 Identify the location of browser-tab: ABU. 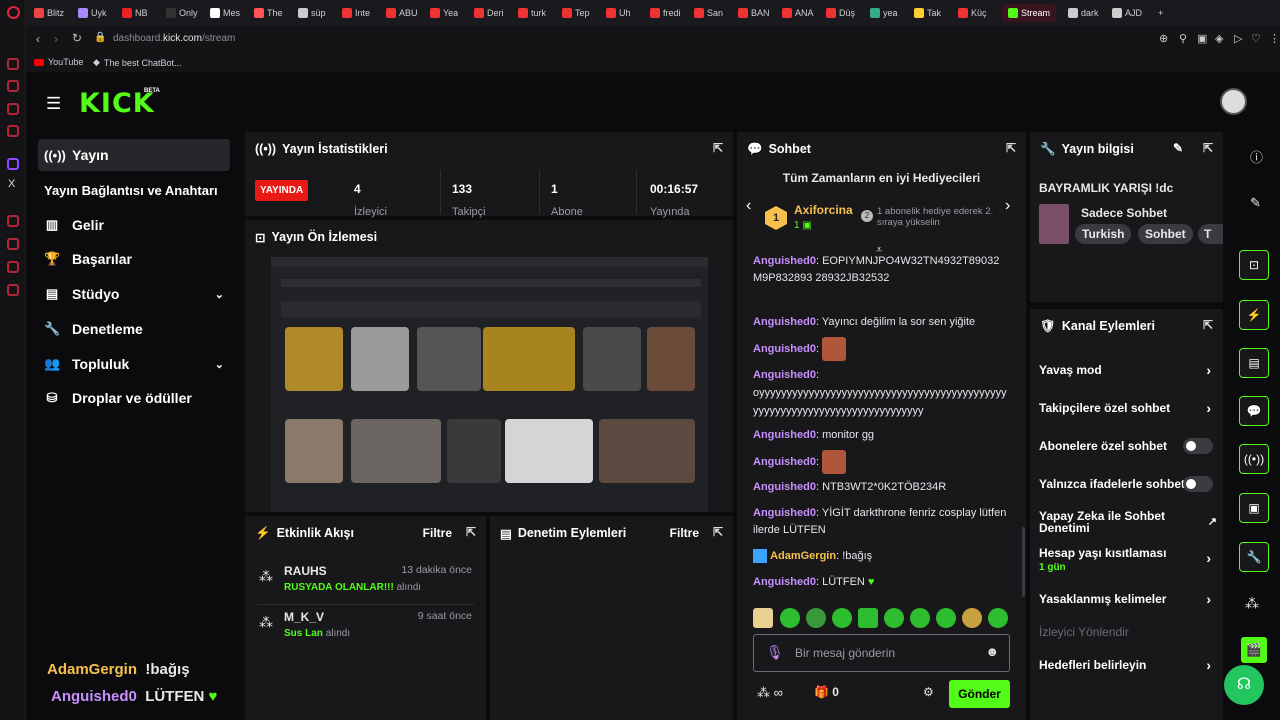
(402, 13).